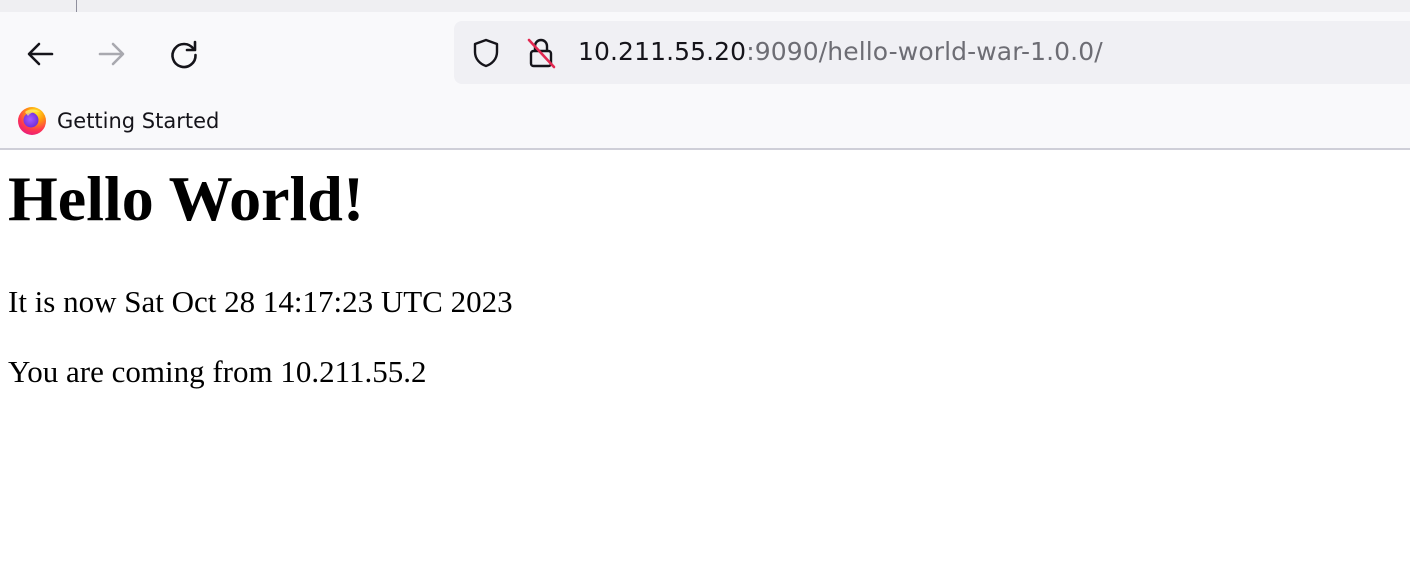 Image resolution: width=1410 pixels, height=588 pixels. What do you see at coordinates (705, 6) in the screenshot?
I see `tab-strip` at bounding box center [705, 6].